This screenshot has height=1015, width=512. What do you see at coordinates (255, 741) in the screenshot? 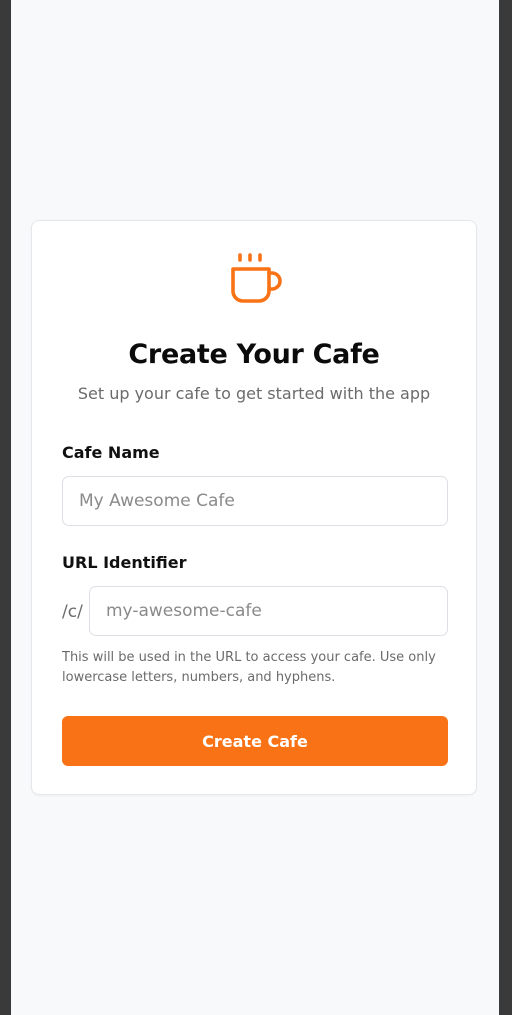
I see `create-cafe-button: Create Cafe` at bounding box center [255, 741].